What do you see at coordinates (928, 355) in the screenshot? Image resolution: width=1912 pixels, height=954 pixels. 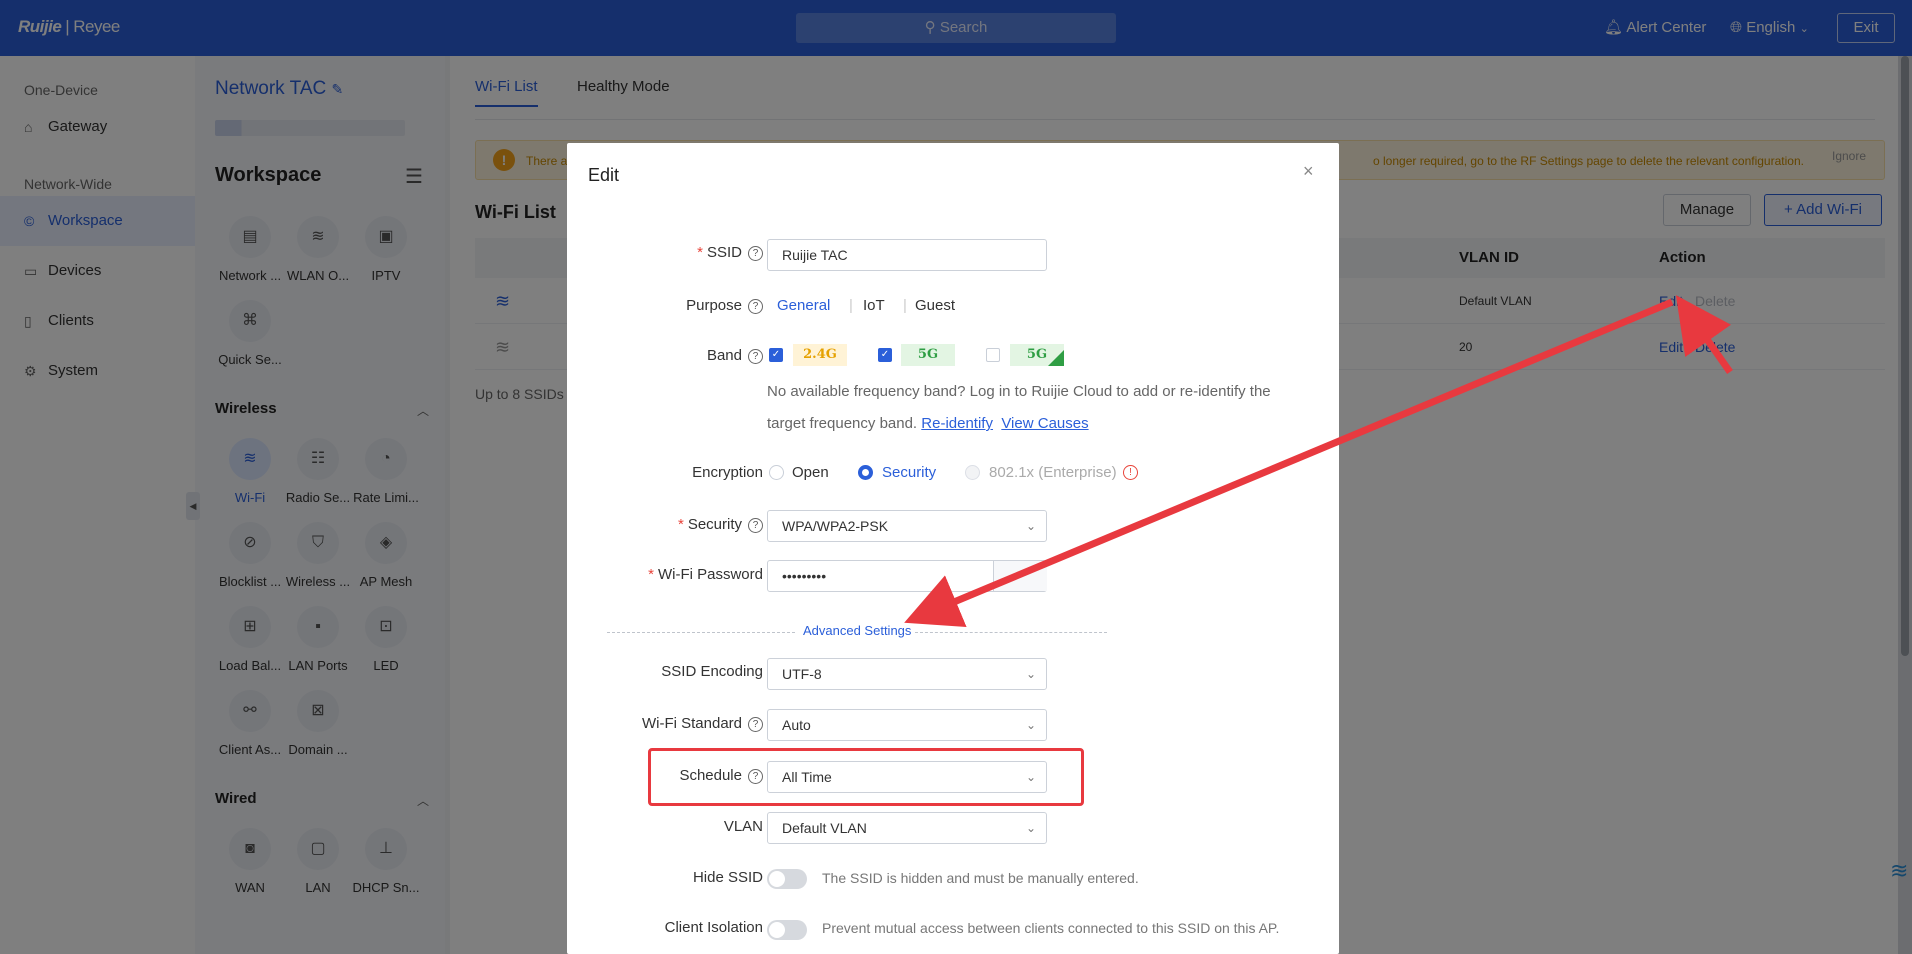 I see `band-5-chip: 5G` at bounding box center [928, 355].